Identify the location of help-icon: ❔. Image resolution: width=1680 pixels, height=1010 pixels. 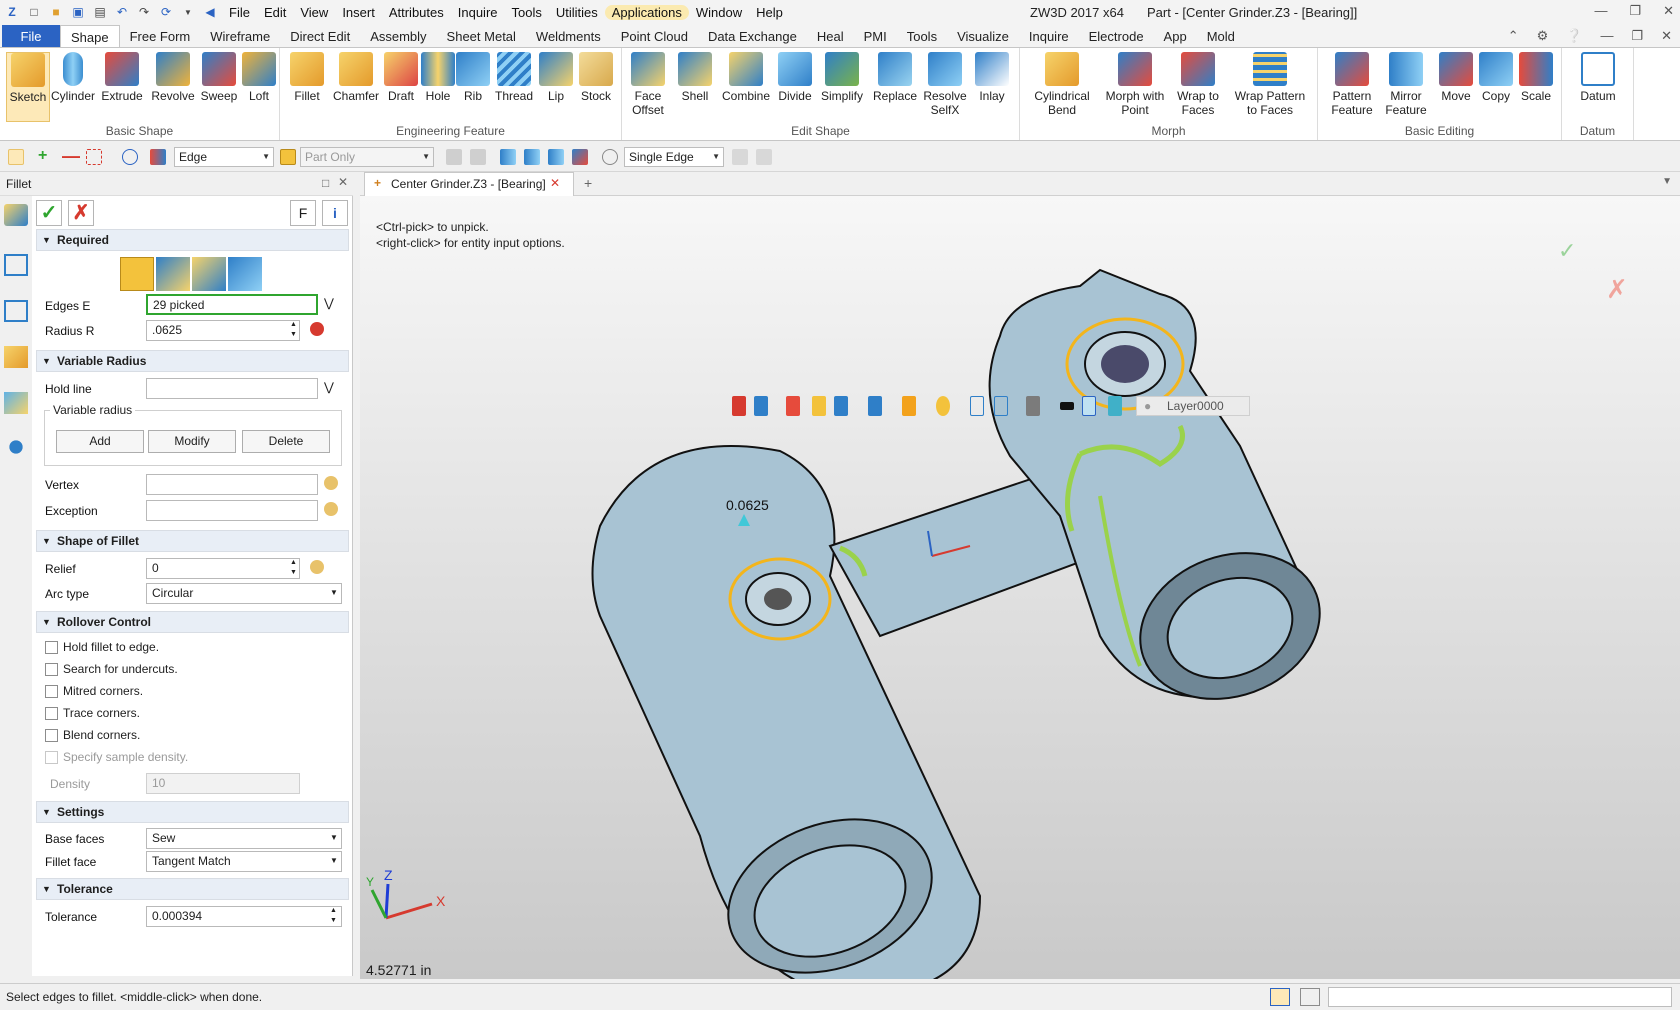
(1574, 36).